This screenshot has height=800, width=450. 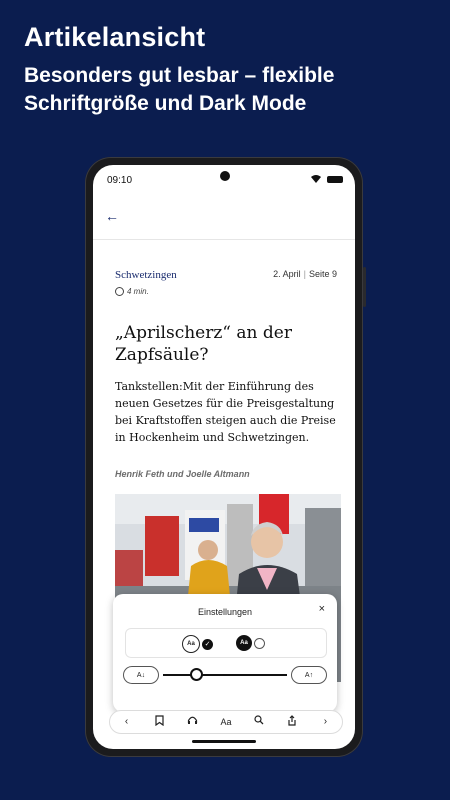 I want to click on search-icon, so click(x=259, y=722).